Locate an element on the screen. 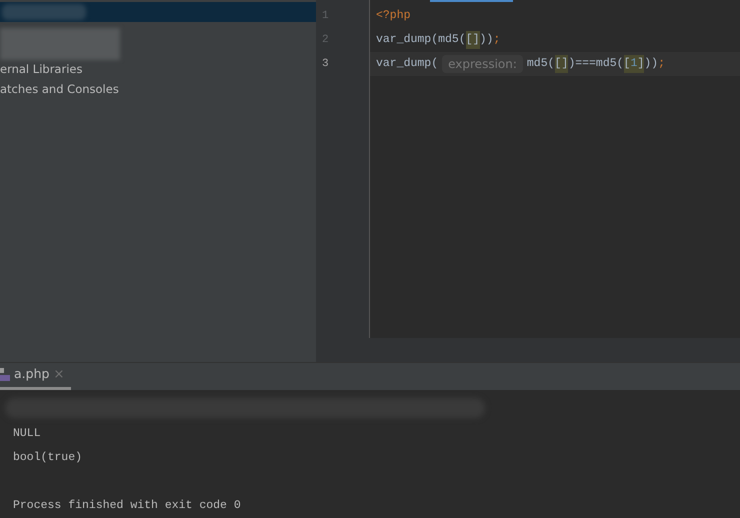 This screenshot has width=740, height=518. line-number: 3 is located at coordinates (325, 64).